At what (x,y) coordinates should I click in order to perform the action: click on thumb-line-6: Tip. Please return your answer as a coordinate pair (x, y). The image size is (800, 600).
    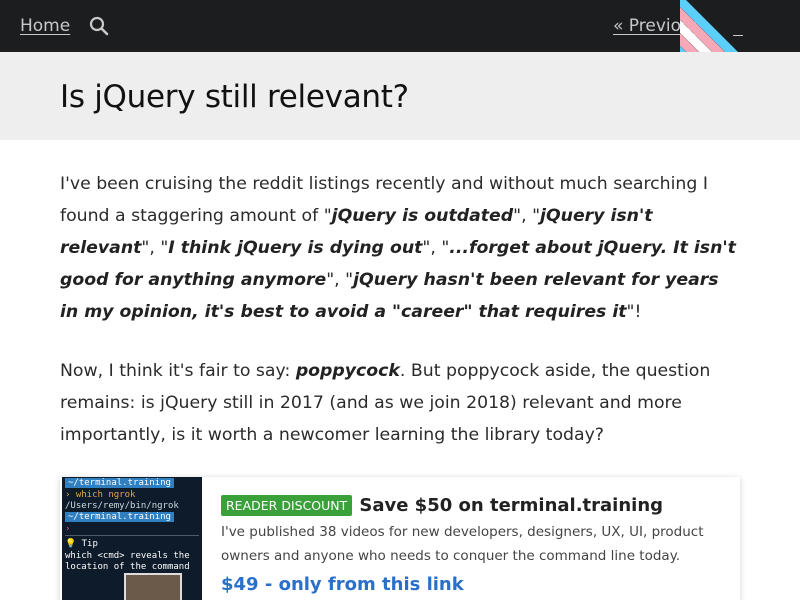
    Looking at the image, I should click on (89, 544).